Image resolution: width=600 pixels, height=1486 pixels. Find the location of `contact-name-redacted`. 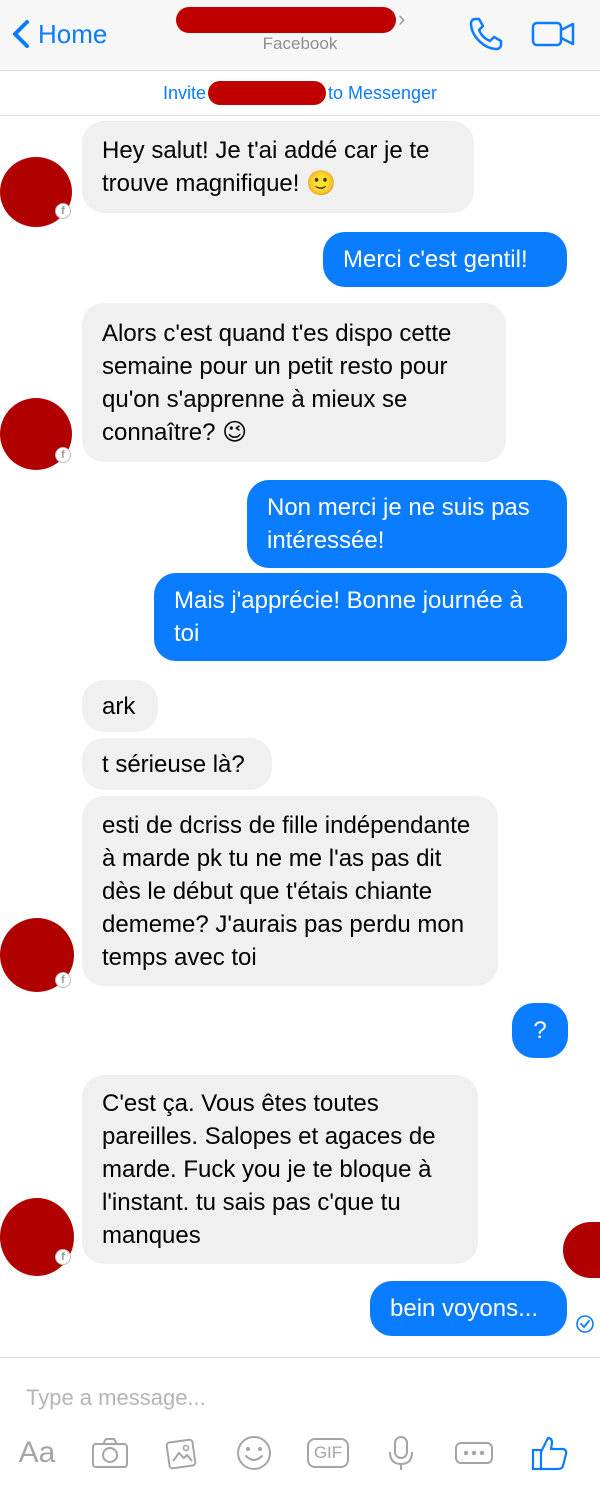

contact-name-redacted is located at coordinates (286, 20).